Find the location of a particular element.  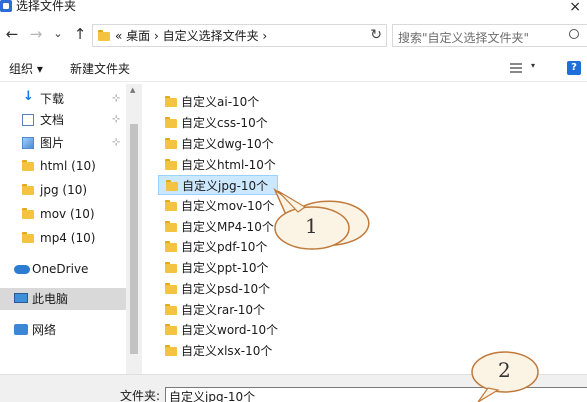

folder-name: 自定义ppt-10个 is located at coordinates (225, 268).